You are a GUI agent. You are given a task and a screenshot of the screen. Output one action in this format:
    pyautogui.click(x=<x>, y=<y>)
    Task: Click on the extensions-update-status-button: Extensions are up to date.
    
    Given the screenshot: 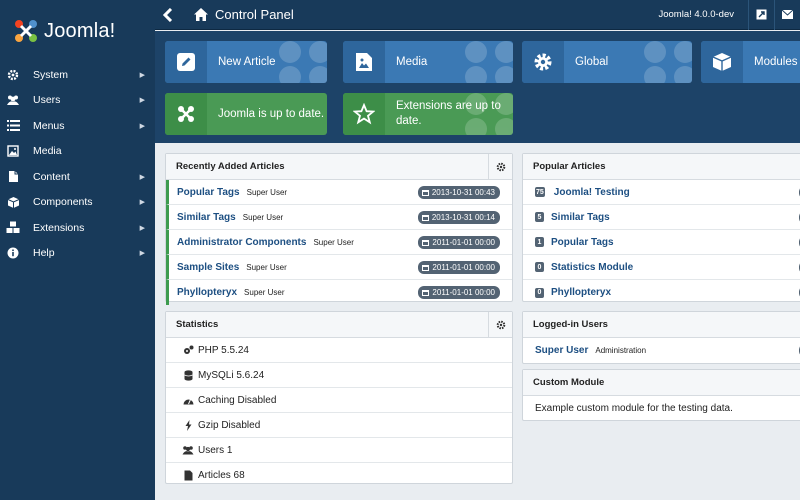 What is the action you would take?
    pyautogui.click(x=428, y=114)
    